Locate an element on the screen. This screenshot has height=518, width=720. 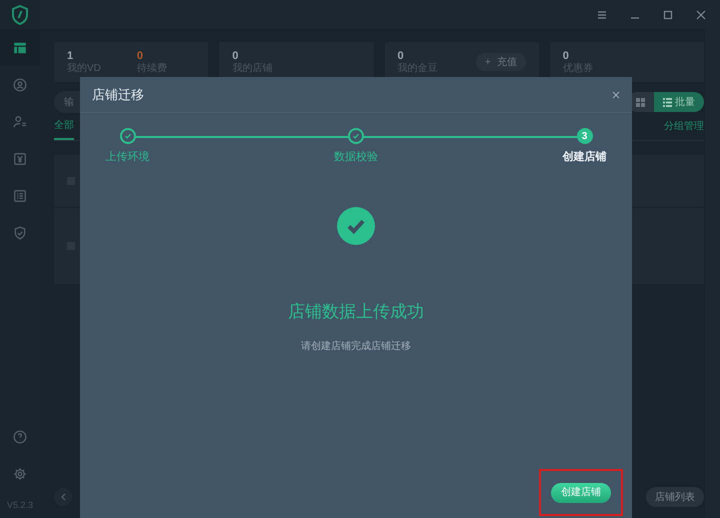
sidebar-item is located at coordinates (20, 47).